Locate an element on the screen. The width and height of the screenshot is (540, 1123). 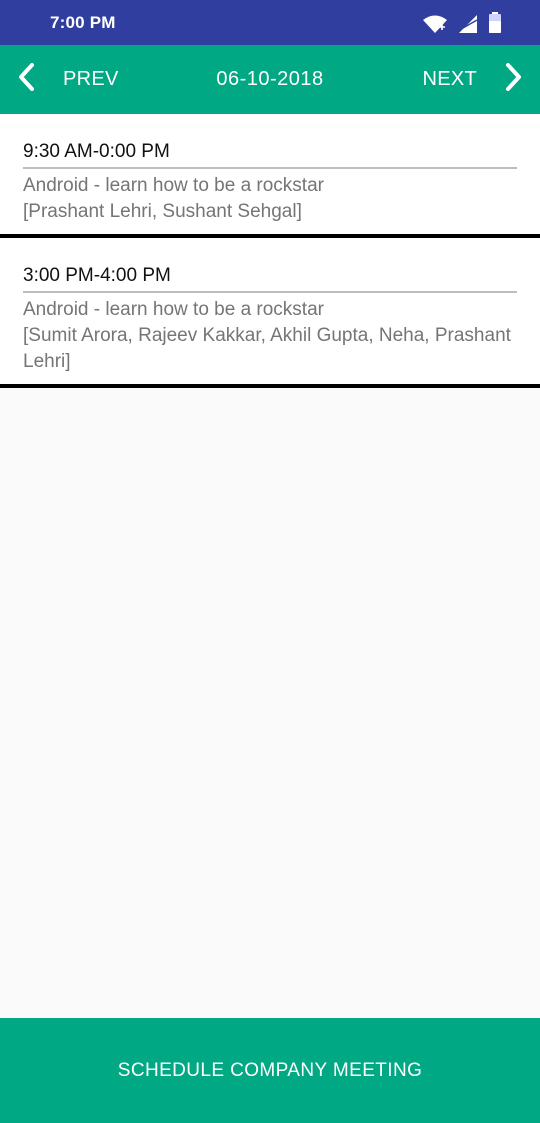
status-icons is located at coordinates (462, 23).